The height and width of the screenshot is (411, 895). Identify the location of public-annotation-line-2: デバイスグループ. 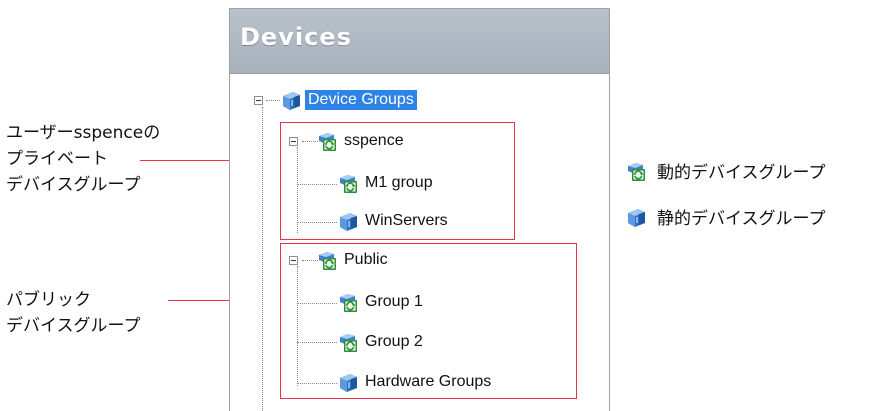
(73, 326).